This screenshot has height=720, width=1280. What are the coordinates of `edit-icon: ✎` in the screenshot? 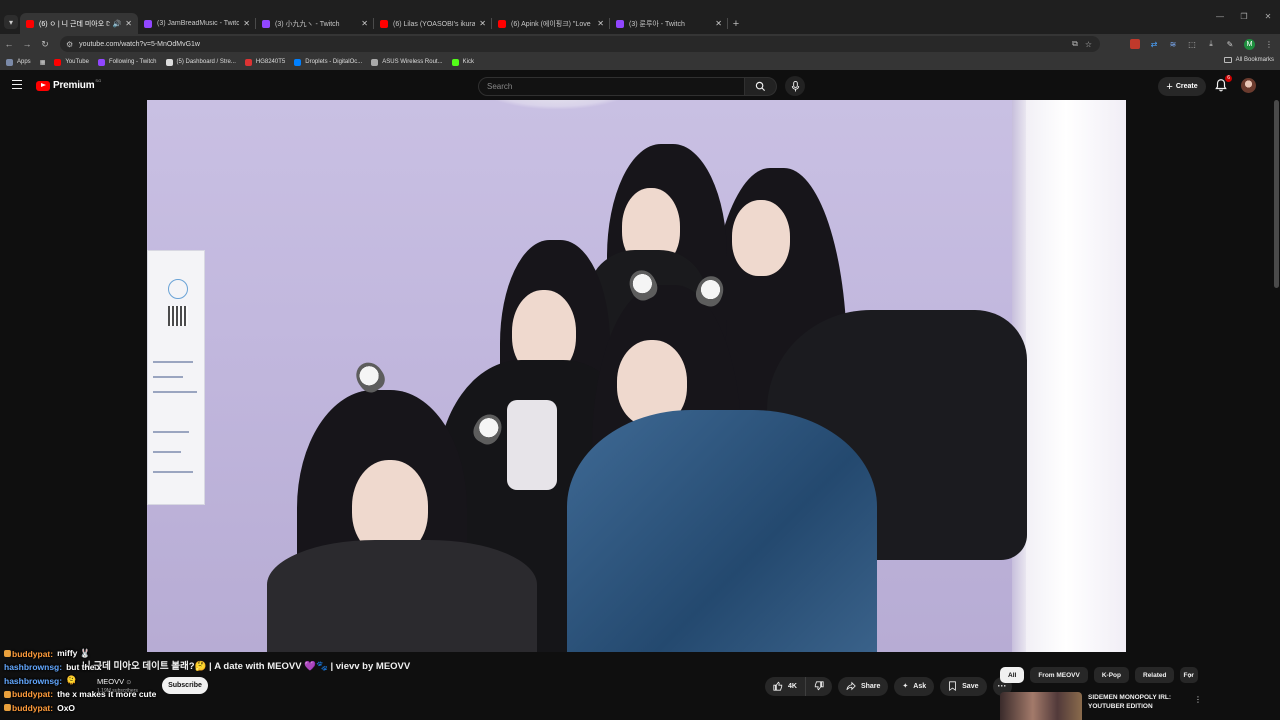 It's located at (1230, 44).